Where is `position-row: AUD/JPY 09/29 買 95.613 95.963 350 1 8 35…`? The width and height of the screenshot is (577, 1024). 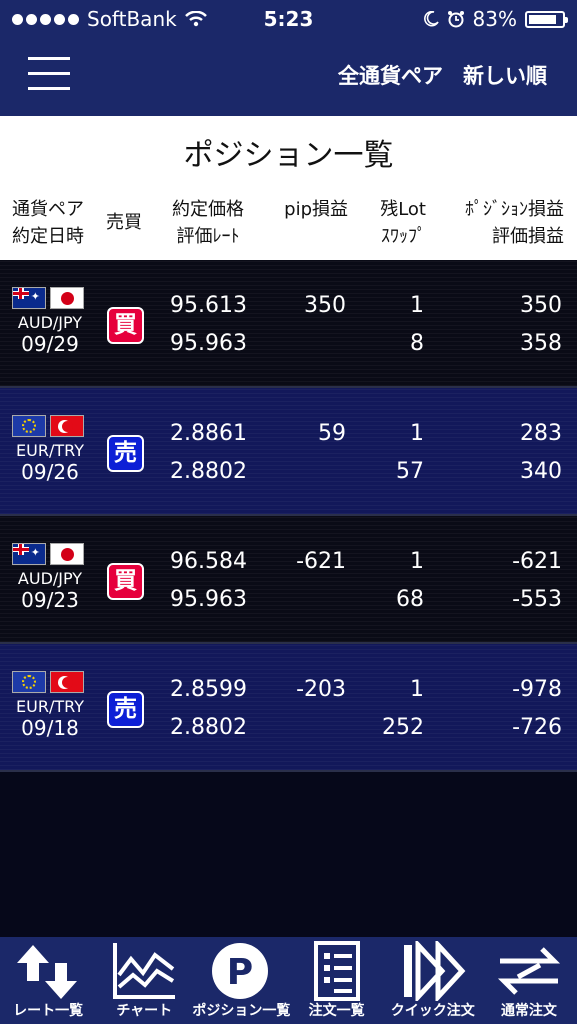
position-row: AUD/JPY 09/29 買 95.613 95.963 350 1 8 35… is located at coordinates (288, 324).